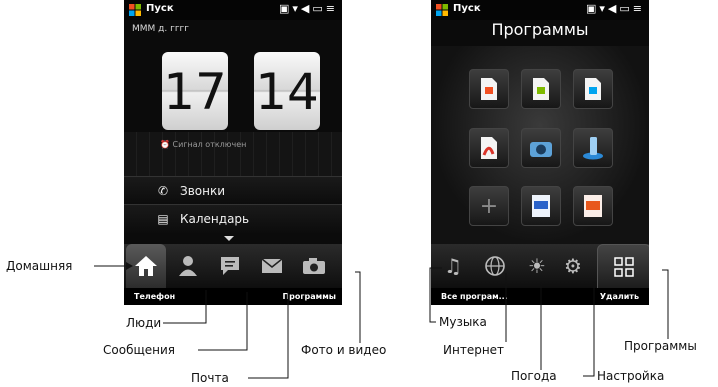 This screenshot has width=718, height=387. I want to click on callout-people: Люди, so click(144, 323).